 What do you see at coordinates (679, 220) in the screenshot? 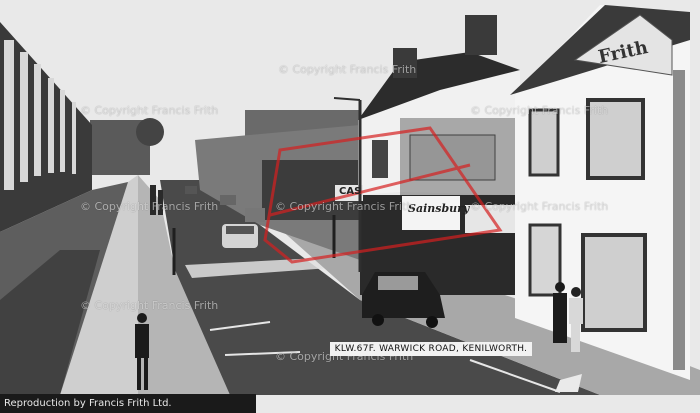
I see `drainpipe` at bounding box center [679, 220].